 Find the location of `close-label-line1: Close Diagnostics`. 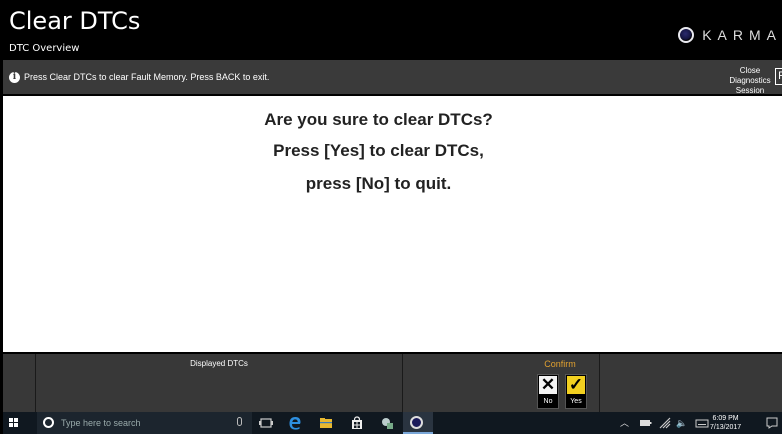

close-label-line1: Close Diagnostics is located at coordinates (750, 75).